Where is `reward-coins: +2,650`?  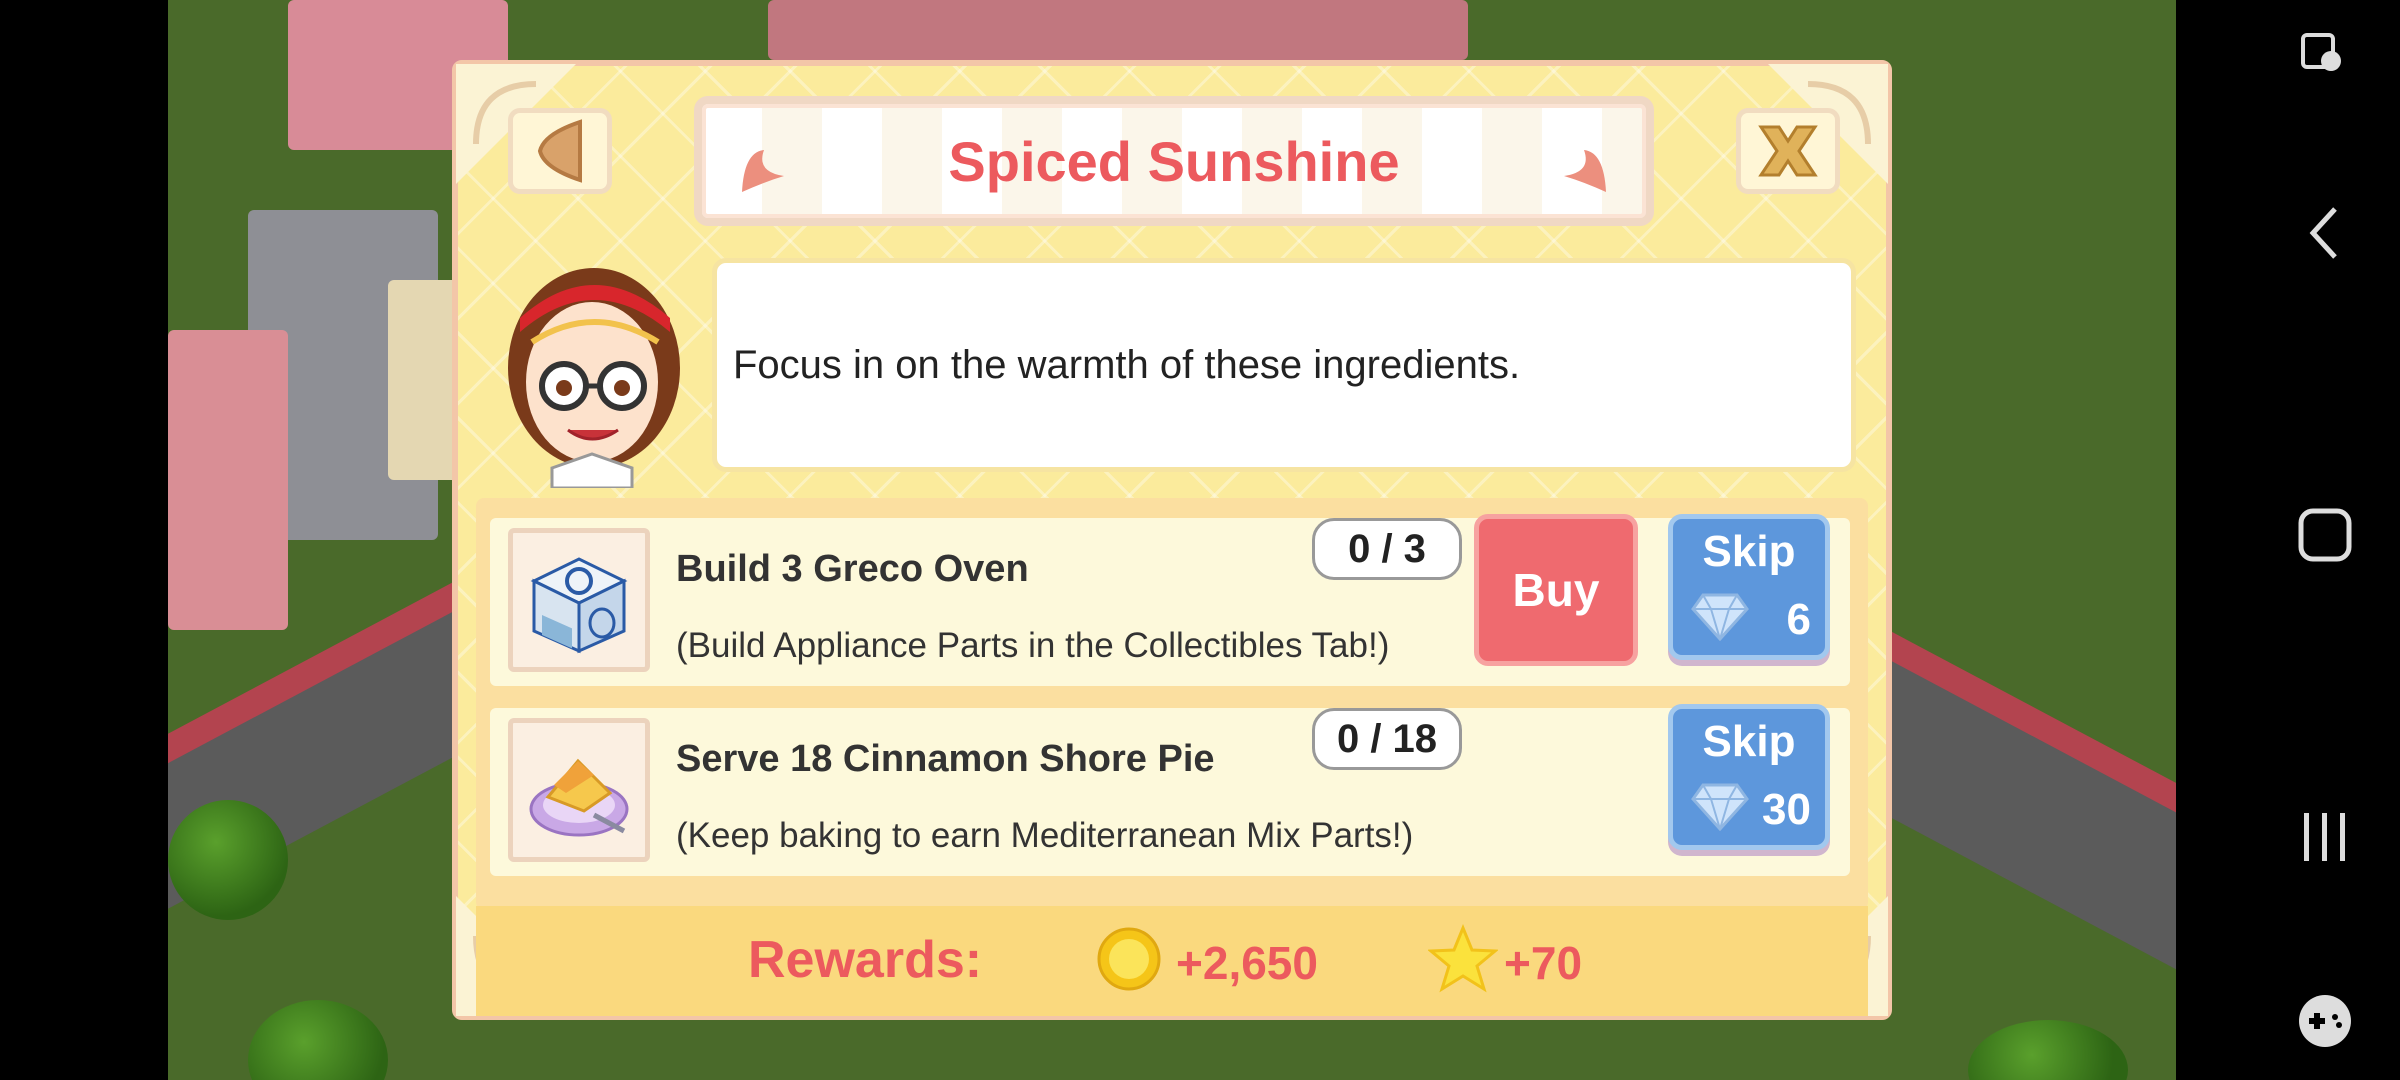
reward-coins: +2,650 is located at coordinates (1247, 963).